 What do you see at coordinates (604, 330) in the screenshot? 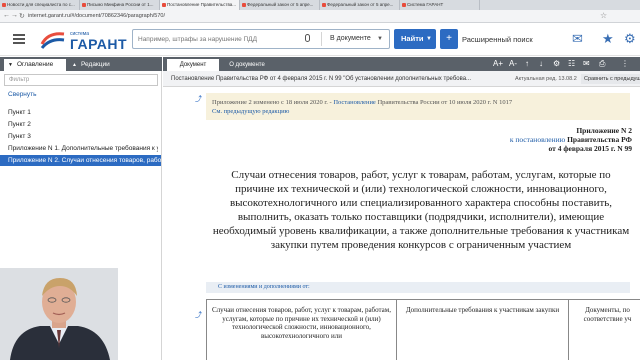
I see `table-header-cell: Документы, по соответствие уч` at bounding box center [604, 330].